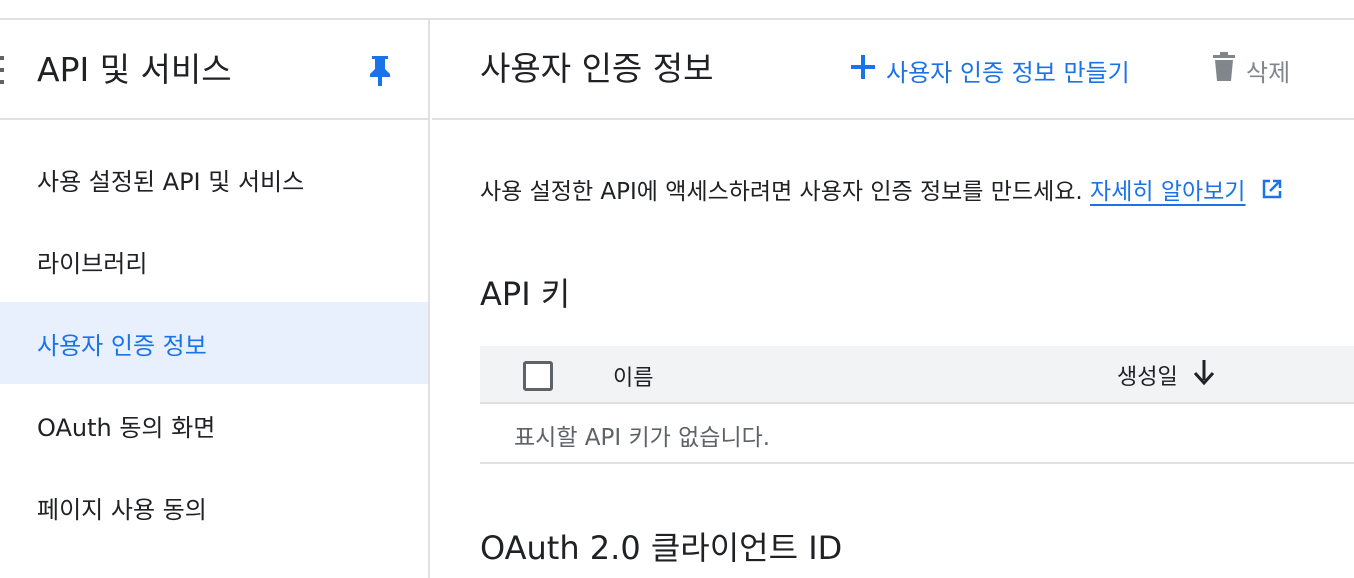  I want to click on arrow-down-icon, so click(1204, 375).